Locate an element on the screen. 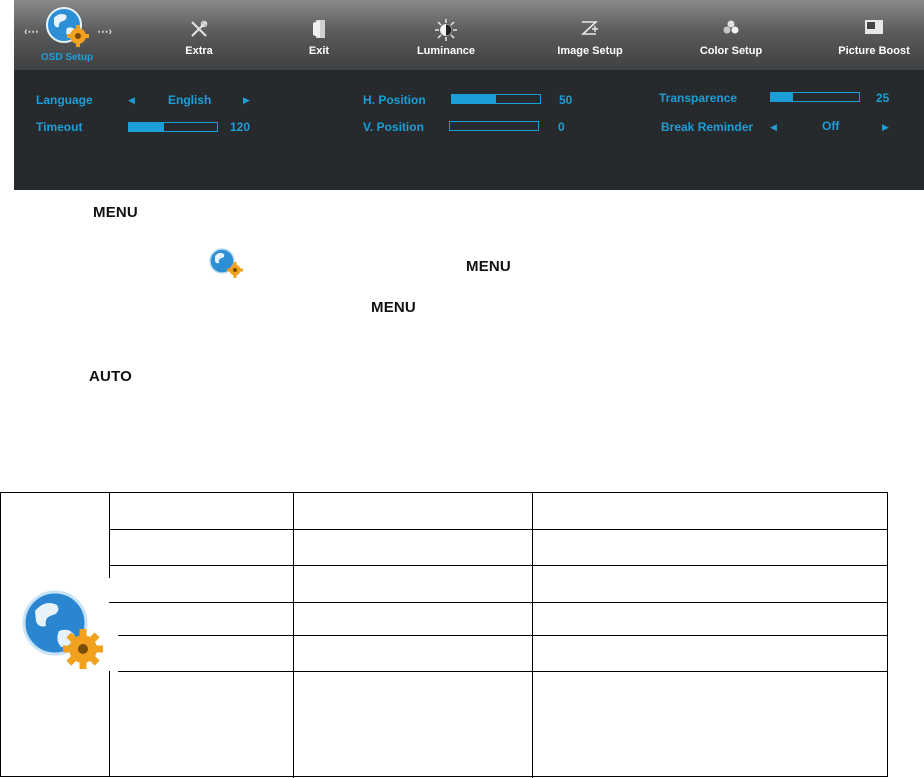 This screenshot has height=778, width=924. tab-color-setup: Color Setup is located at coordinates (731, 35).